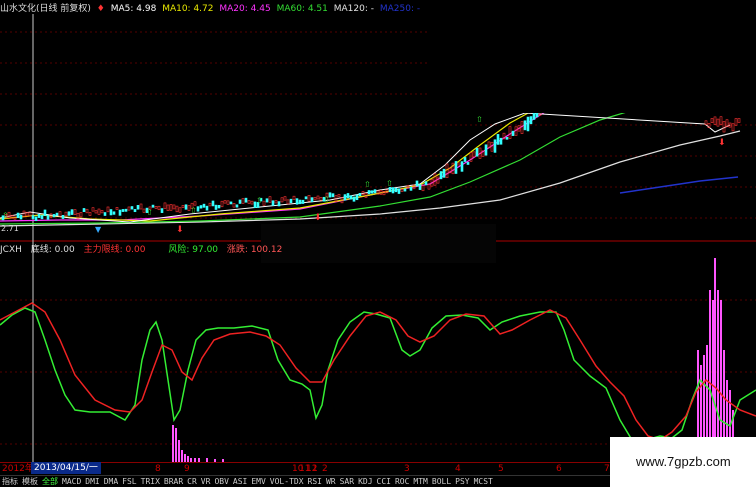 This screenshot has width=756, height=487. What do you see at coordinates (240, 481) in the screenshot?
I see `tab-asi: ASI` at bounding box center [240, 481].